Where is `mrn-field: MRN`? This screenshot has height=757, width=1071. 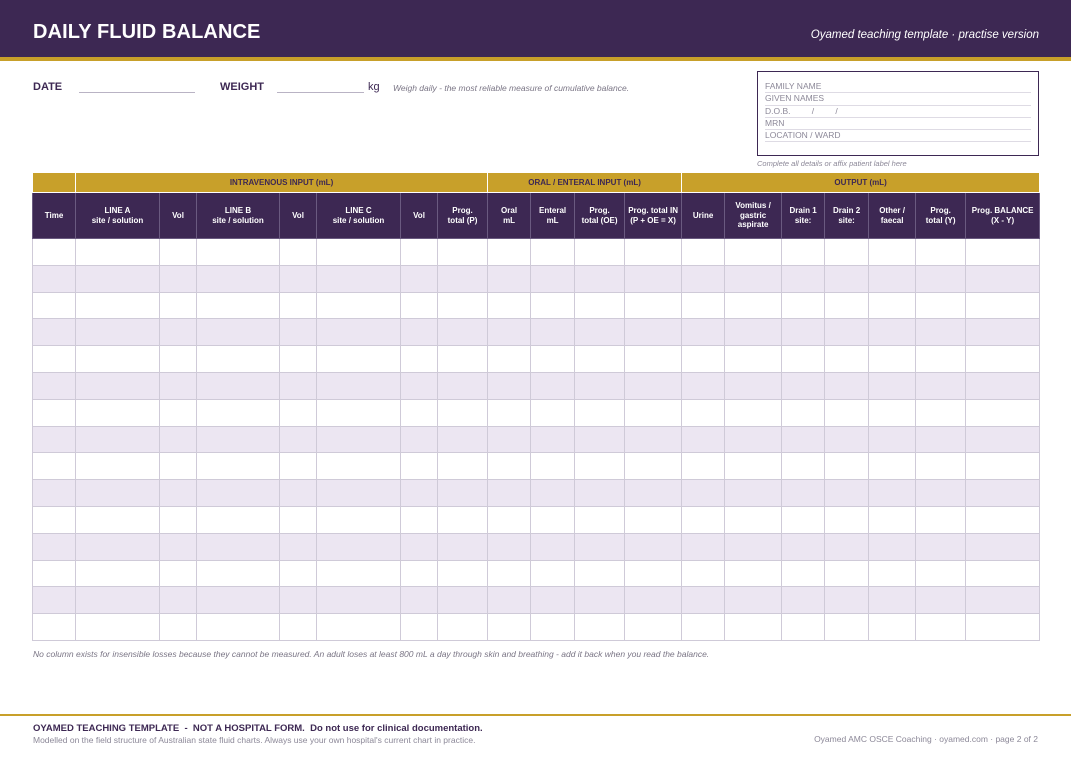
mrn-field: MRN is located at coordinates (898, 124).